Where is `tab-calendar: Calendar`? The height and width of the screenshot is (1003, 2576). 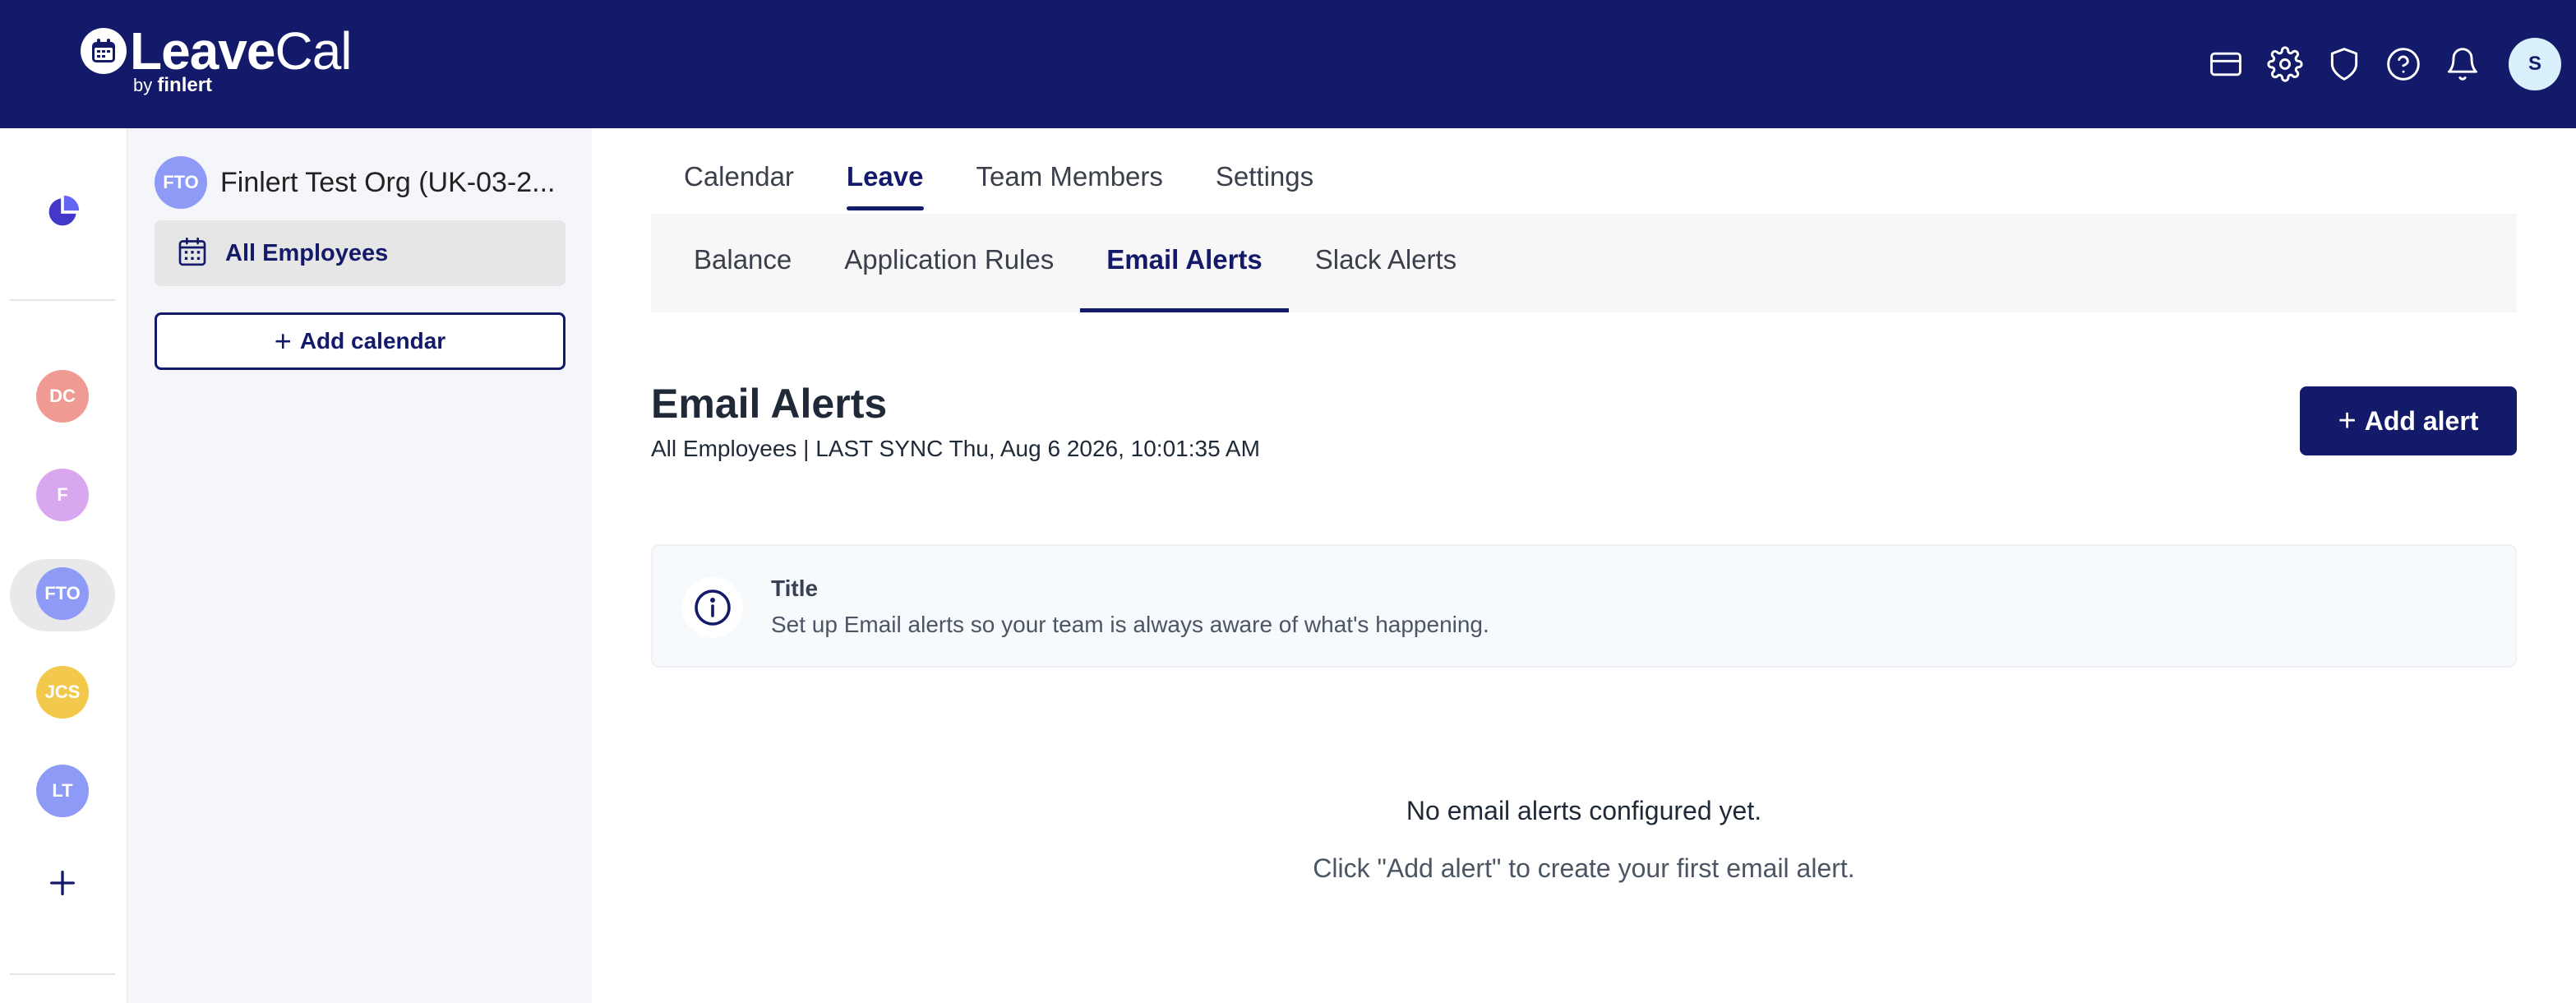 tab-calendar: Calendar is located at coordinates (739, 185).